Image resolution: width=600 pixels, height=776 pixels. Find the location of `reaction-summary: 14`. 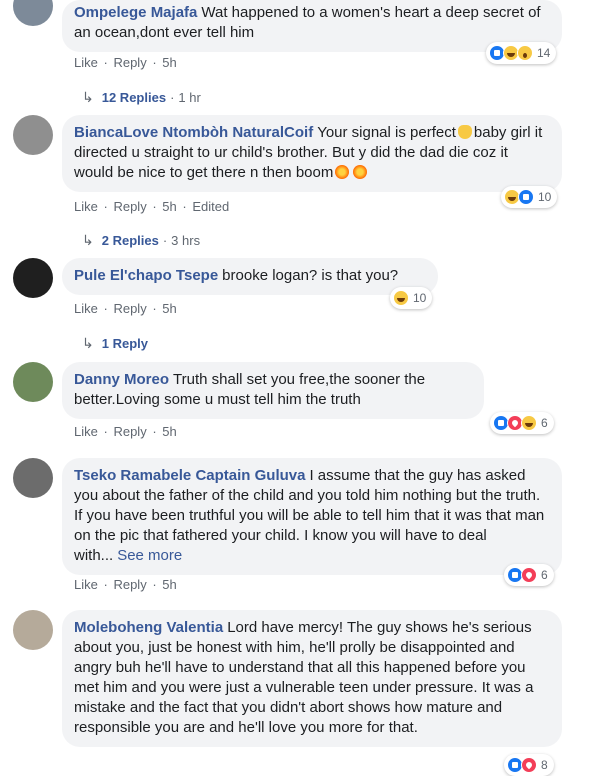

reaction-summary: 14 is located at coordinates (521, 53).